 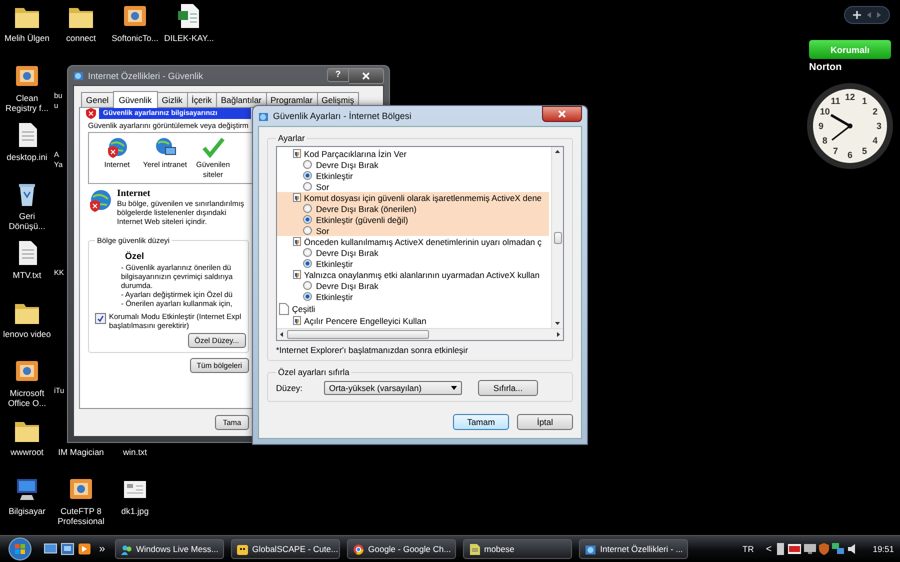 I want to click on window-switch-icon, so click(x=67, y=549).